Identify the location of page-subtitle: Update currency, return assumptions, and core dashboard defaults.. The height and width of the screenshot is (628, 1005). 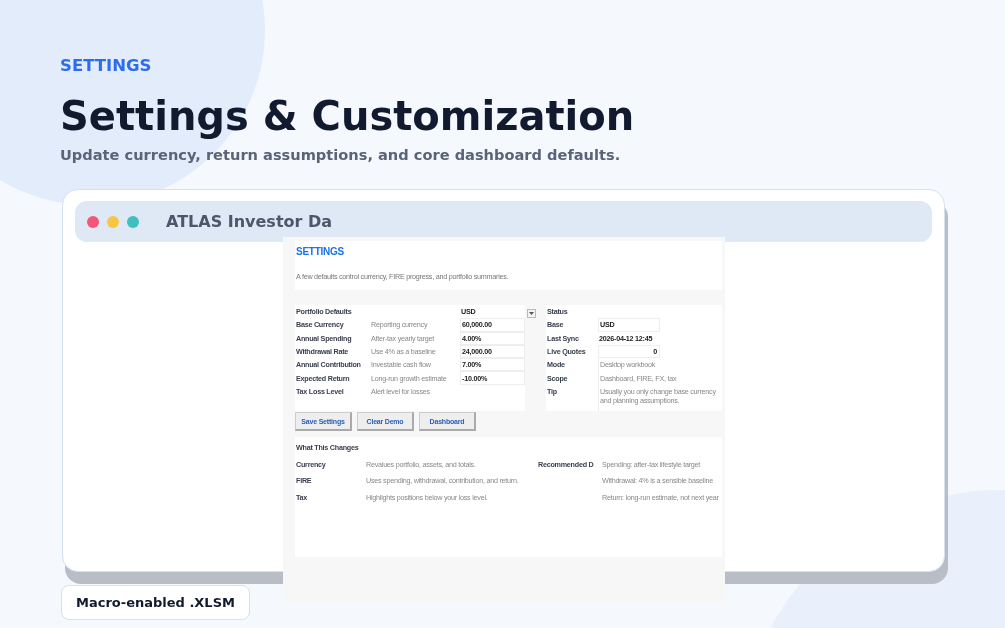
(341, 155).